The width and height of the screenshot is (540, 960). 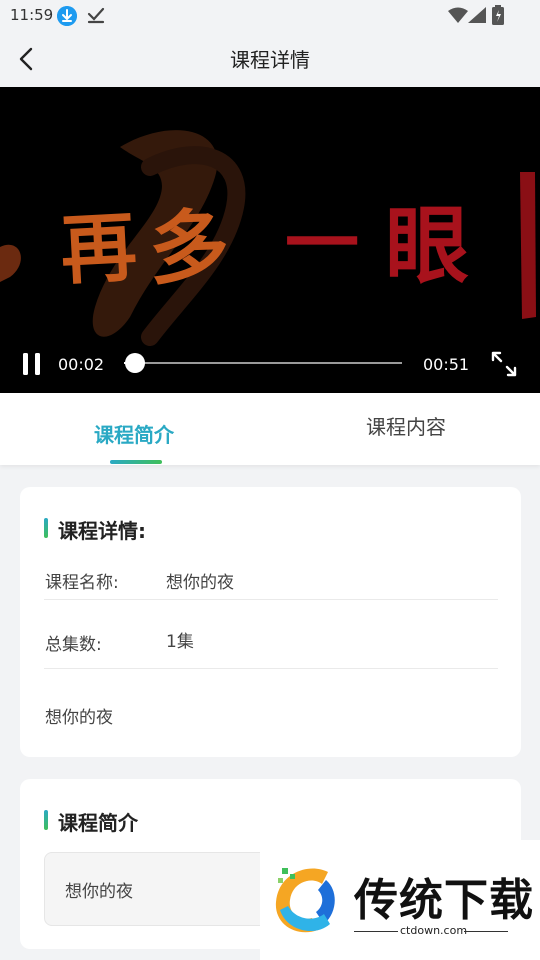 What do you see at coordinates (486, 931) in the screenshot?
I see `watermark-rule-right` at bounding box center [486, 931].